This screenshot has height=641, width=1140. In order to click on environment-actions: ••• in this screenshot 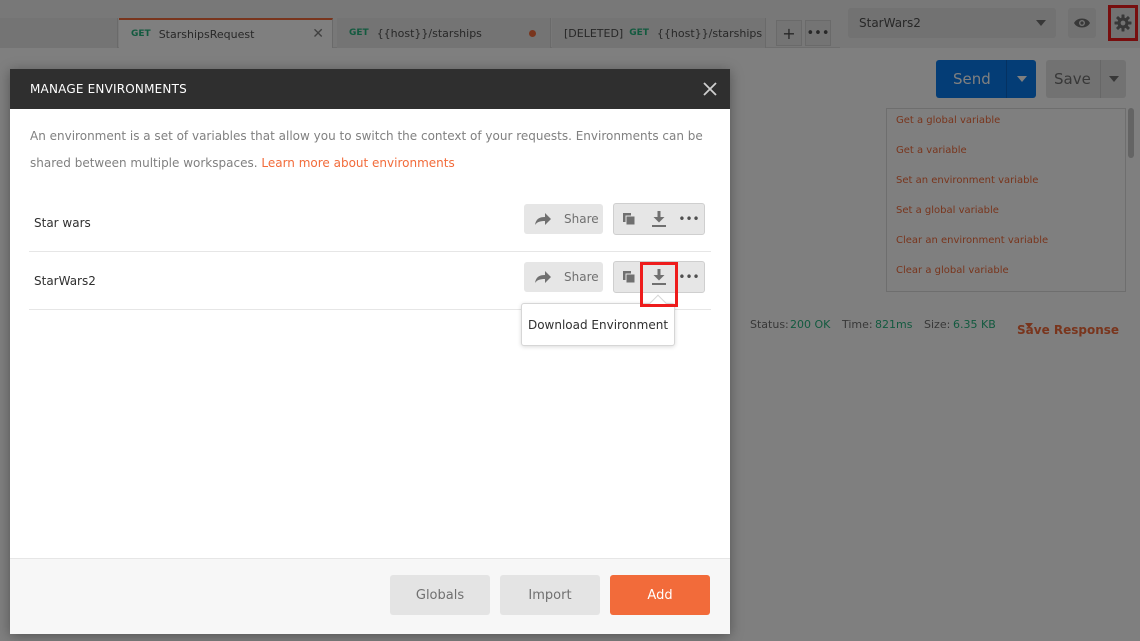, I will do `click(659, 219)`.